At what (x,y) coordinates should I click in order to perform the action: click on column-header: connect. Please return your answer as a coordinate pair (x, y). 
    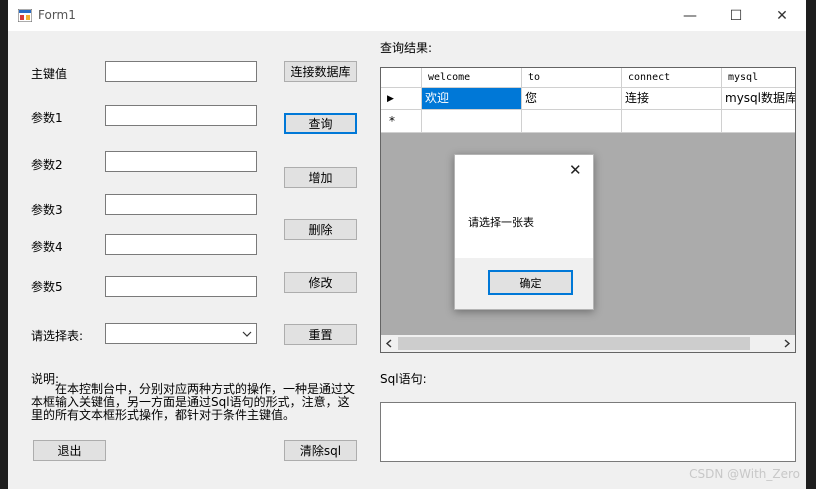
    Looking at the image, I should click on (672, 78).